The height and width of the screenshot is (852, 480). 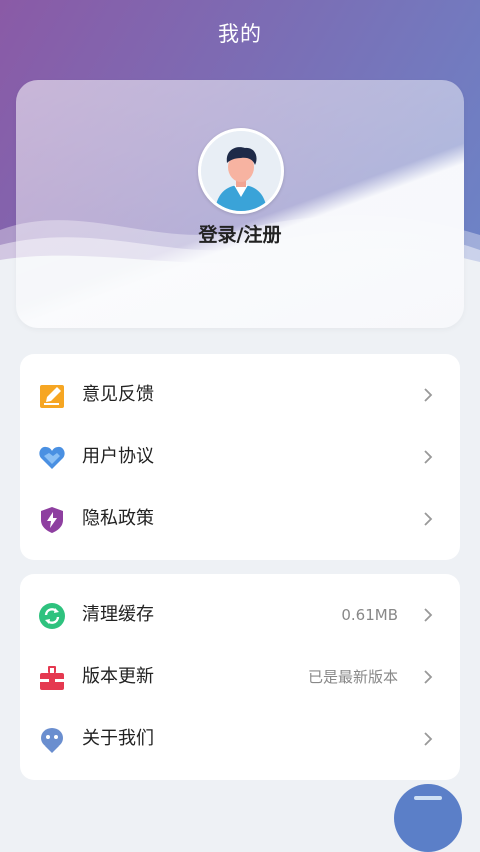 I want to click on menu-item-label: 关于我们, so click(x=118, y=738).